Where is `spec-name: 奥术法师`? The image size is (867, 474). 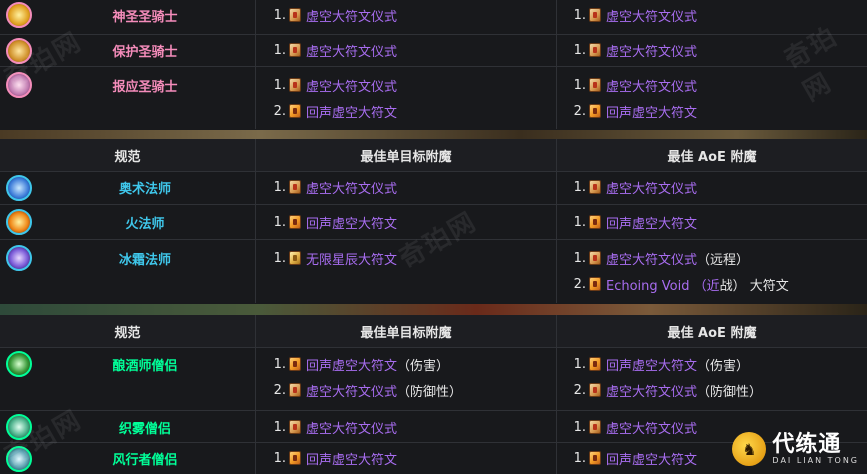 spec-name: 奥术法师 is located at coordinates (144, 189).